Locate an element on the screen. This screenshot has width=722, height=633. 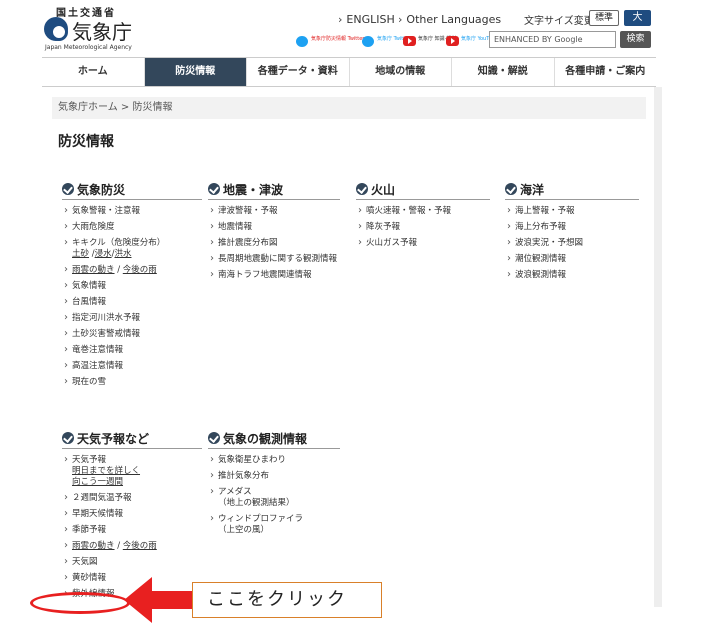
link-label: 津波警報・予報 is located at coordinates (248, 211).